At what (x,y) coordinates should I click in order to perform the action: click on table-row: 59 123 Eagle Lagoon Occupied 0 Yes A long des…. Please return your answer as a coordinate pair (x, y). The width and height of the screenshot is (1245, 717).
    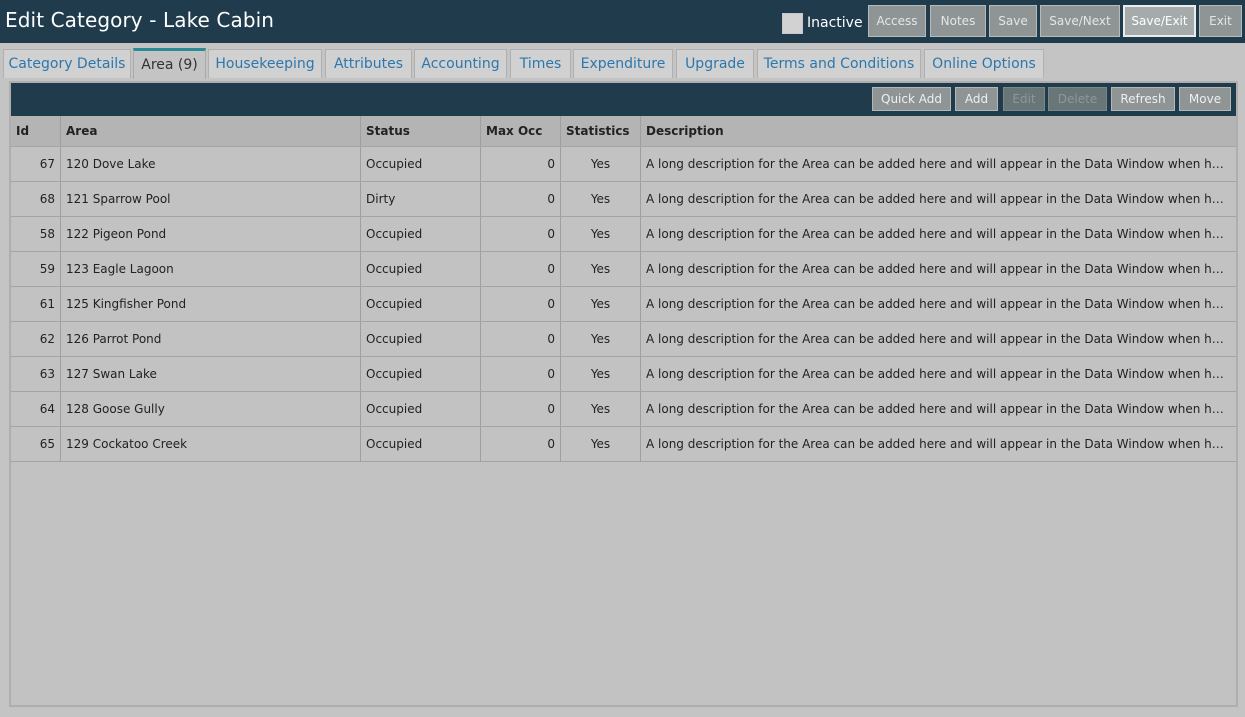
    Looking at the image, I should click on (623, 269).